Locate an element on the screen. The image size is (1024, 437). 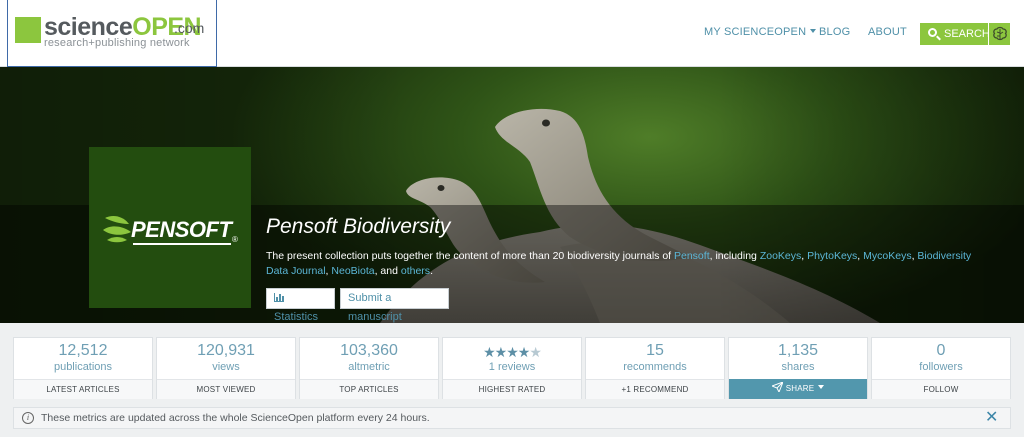
link-phytokeys: PhytoKeys is located at coordinates (832, 256).